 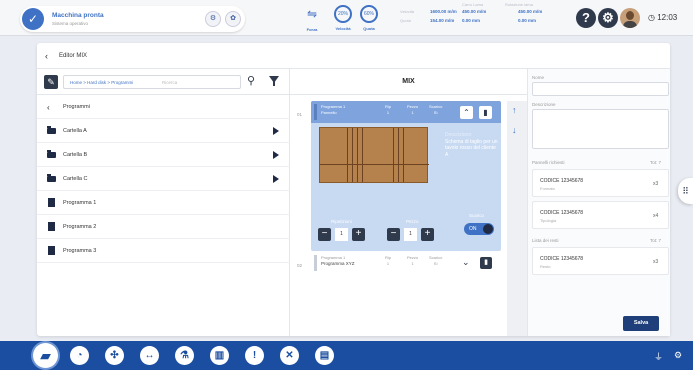 What do you see at coordinates (586, 18) in the screenshot?
I see `help-icon: ?` at bounding box center [586, 18].